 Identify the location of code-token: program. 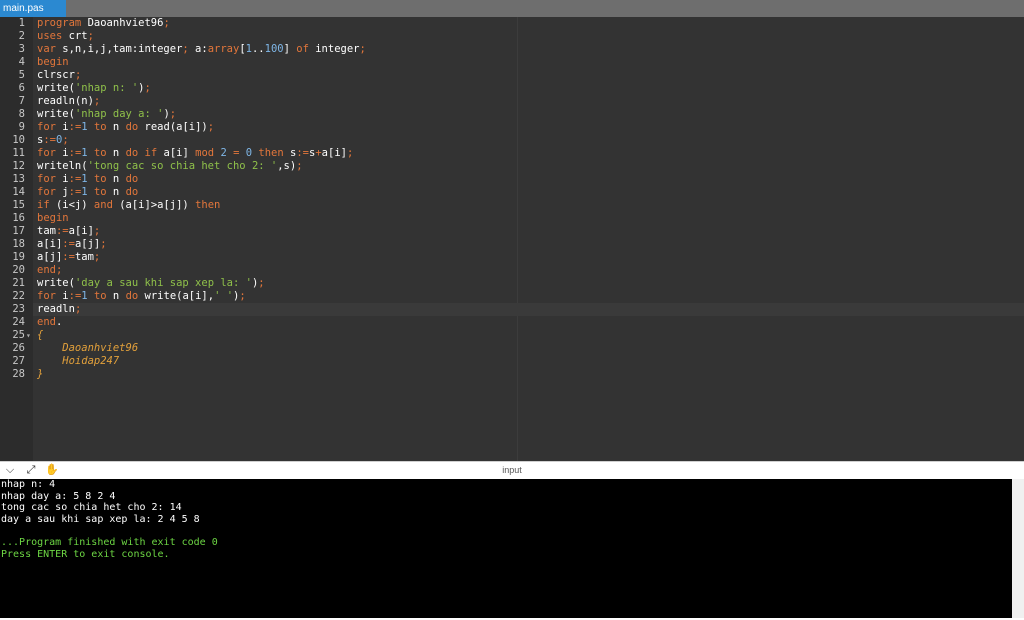
(59, 23).